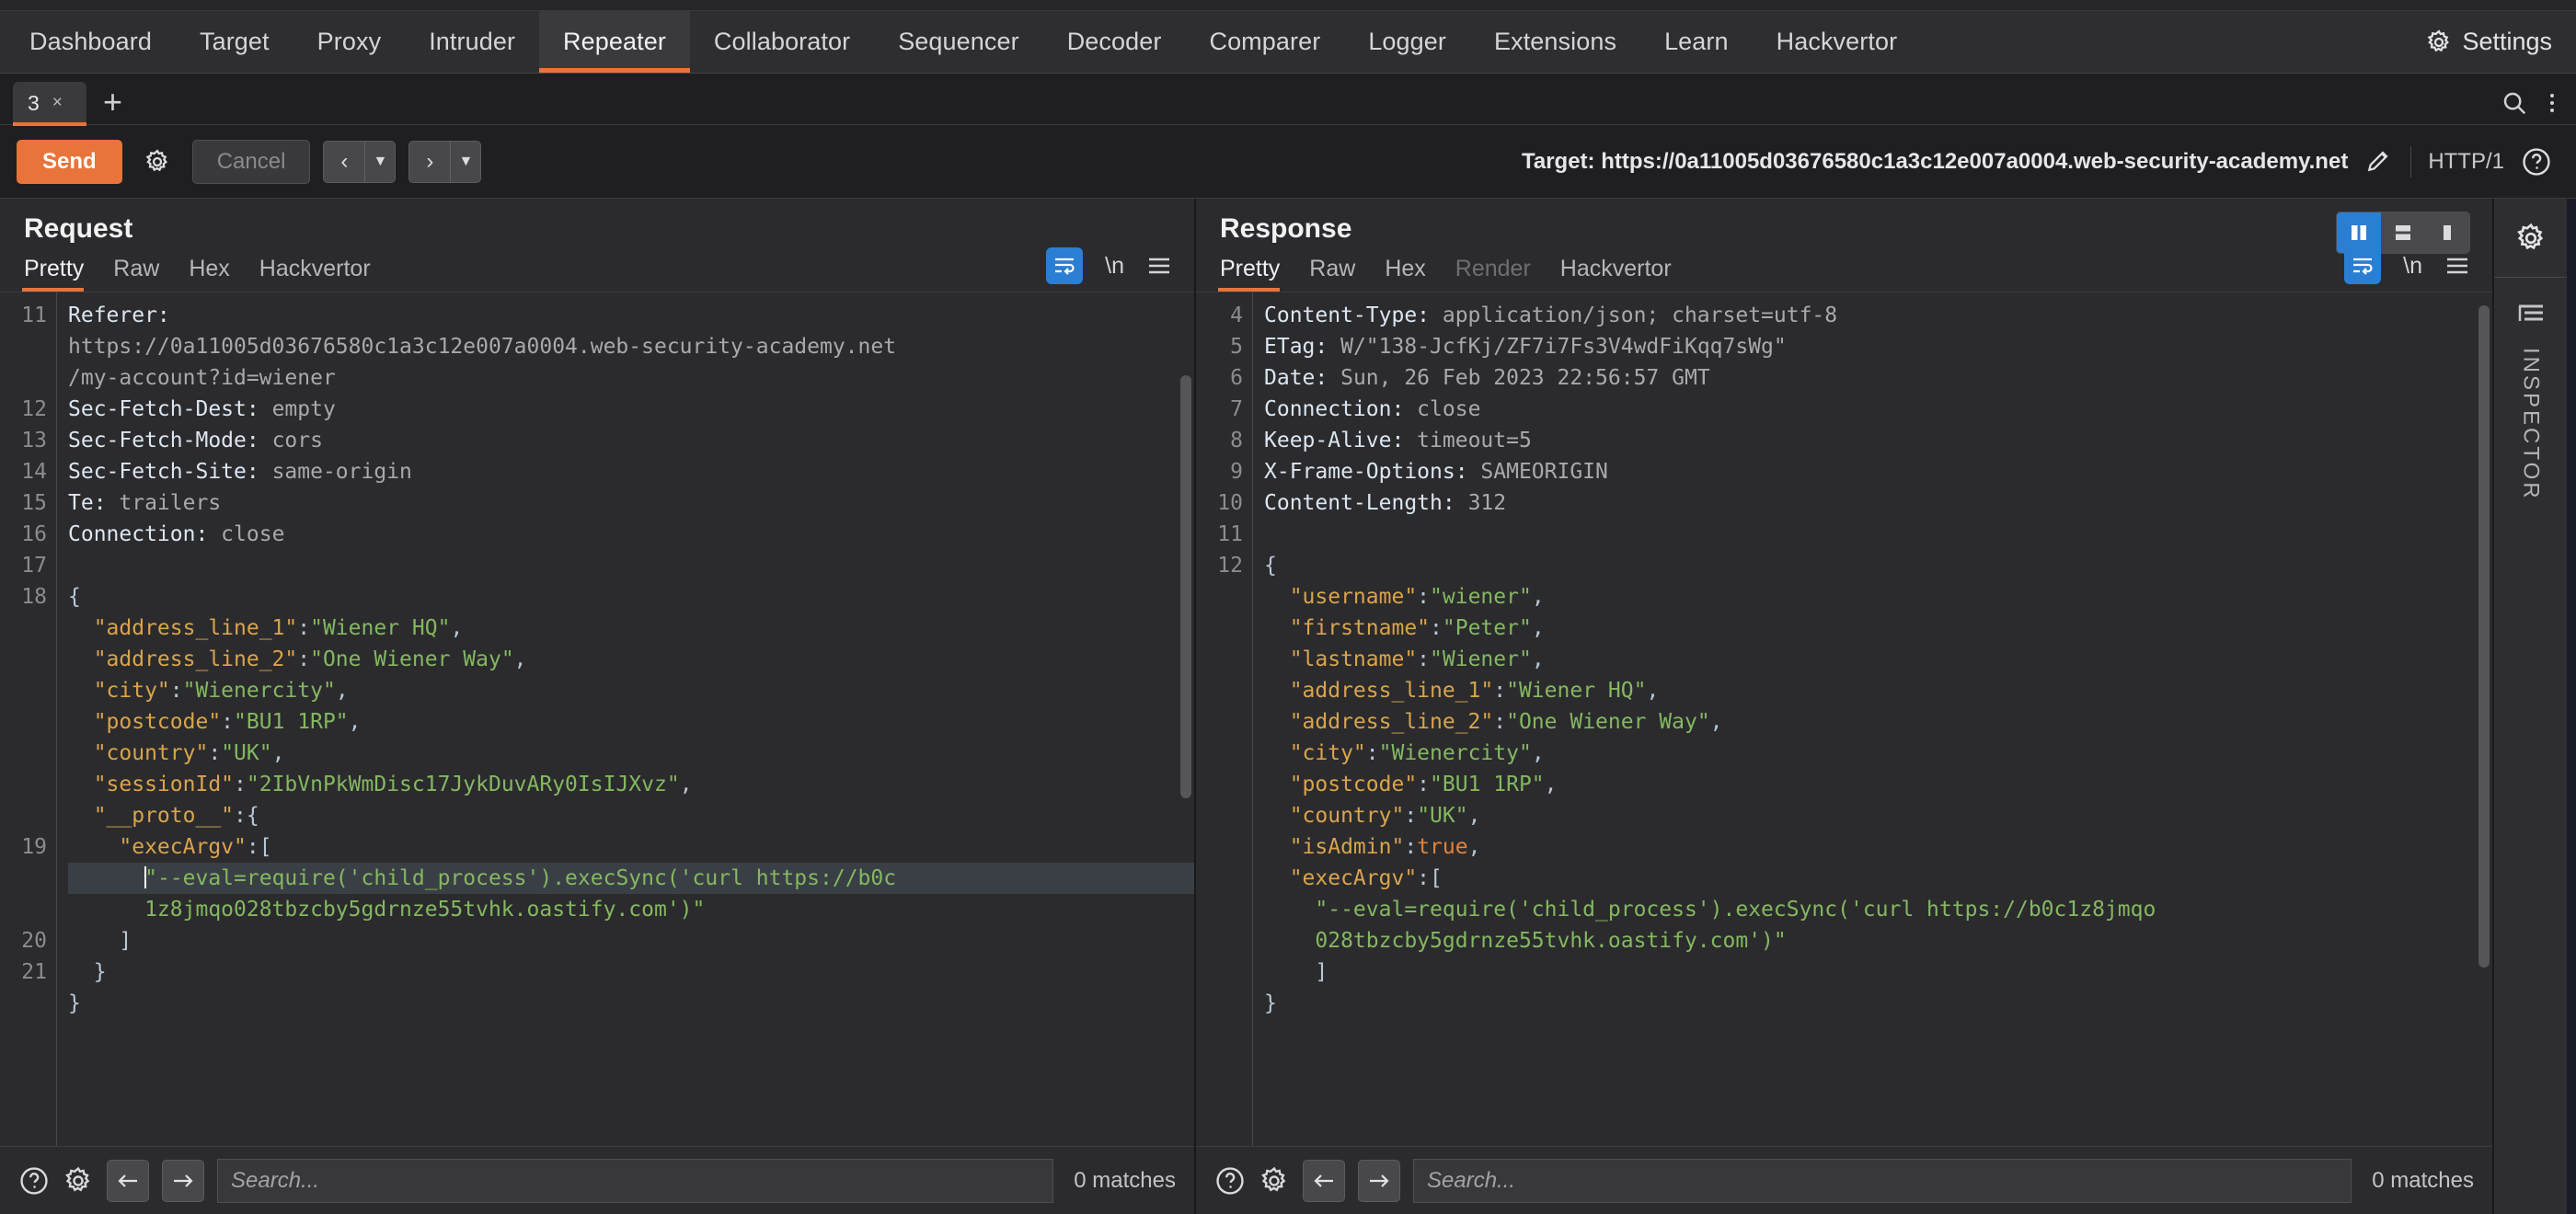  What do you see at coordinates (631, 941) in the screenshot?
I see `request-code-line: ]` at bounding box center [631, 941].